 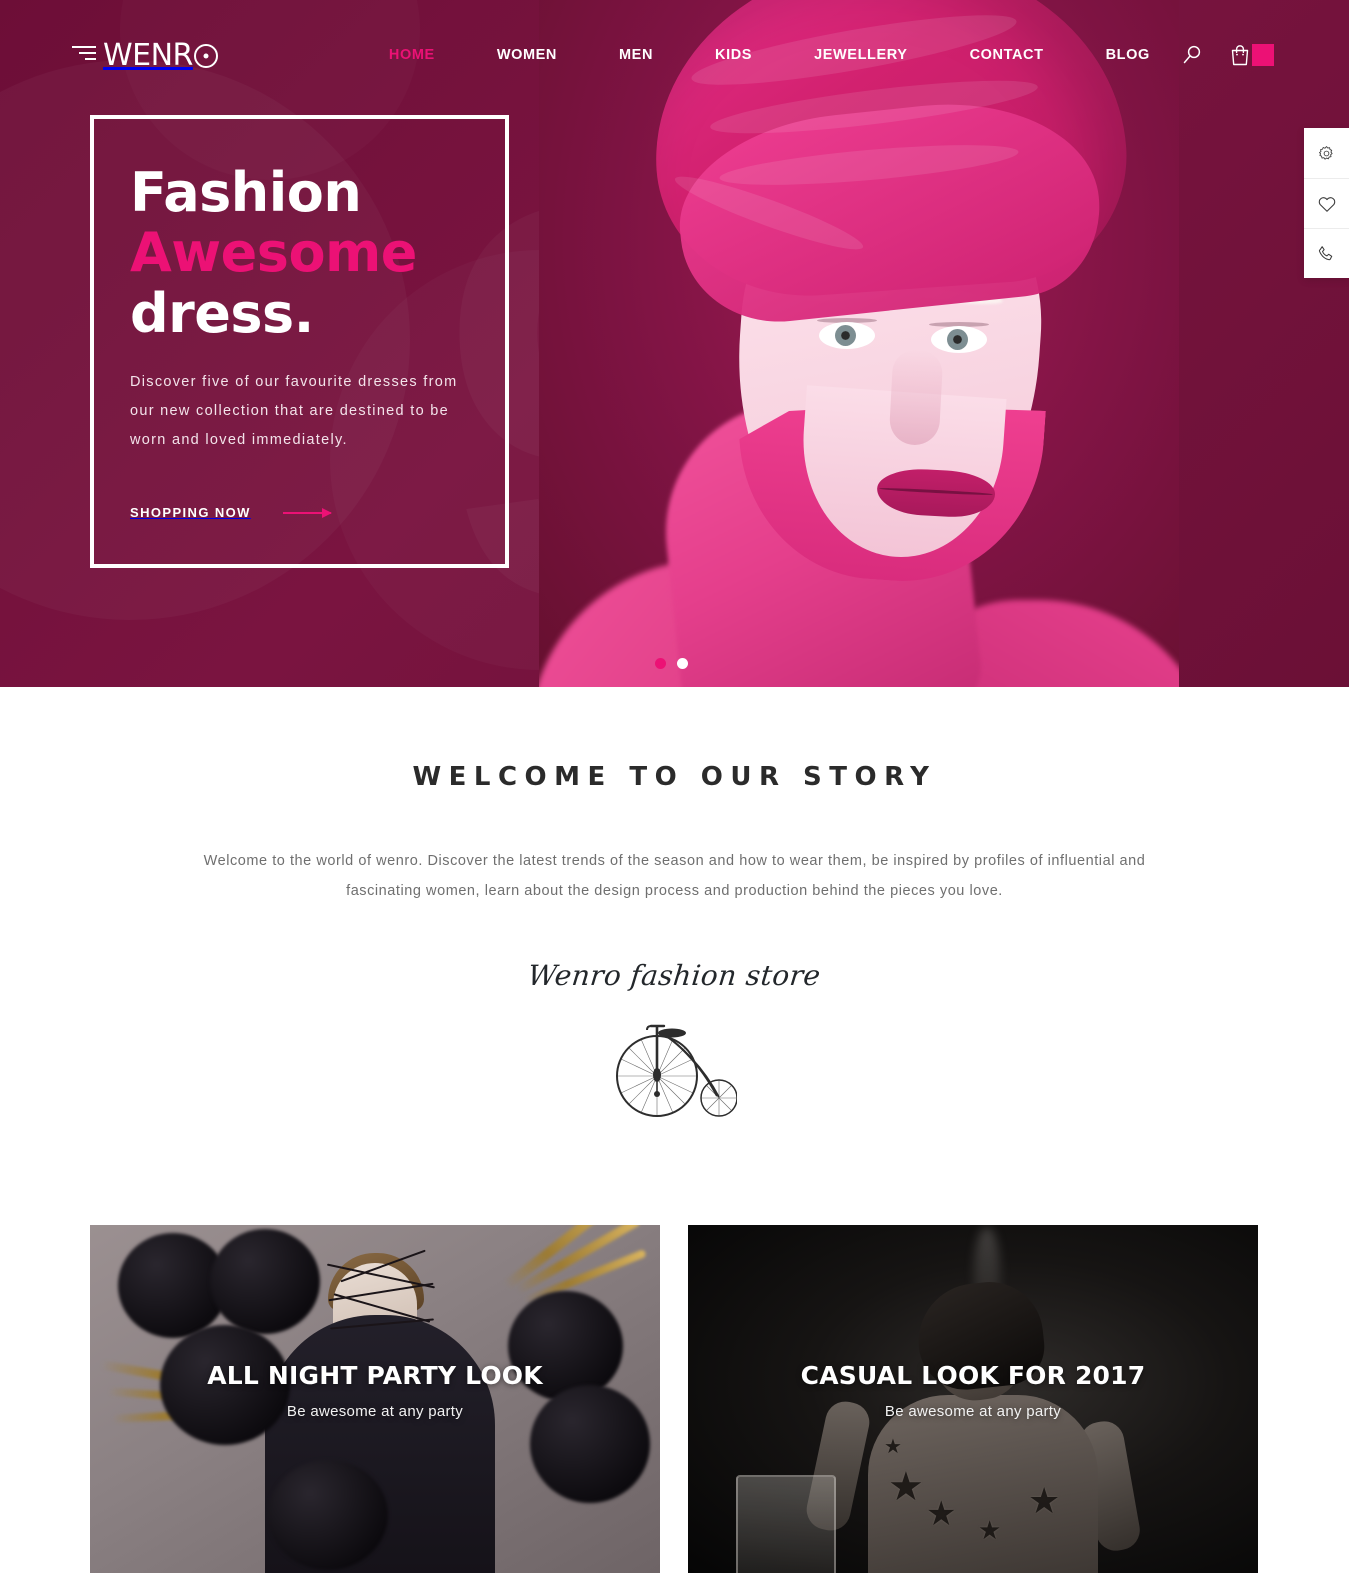 I want to click on brand-signature: Wenro fashion store, so click(x=674, y=975).